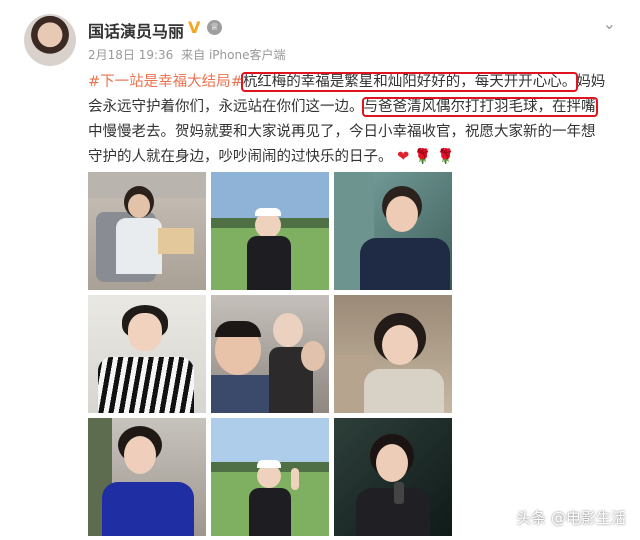 The image size is (640, 540). Describe the element at coordinates (479, 107) in the screenshot. I see `highlight-box-2: 与爸爸清风偶尔打打羽毛球，在拌嘴` at that location.